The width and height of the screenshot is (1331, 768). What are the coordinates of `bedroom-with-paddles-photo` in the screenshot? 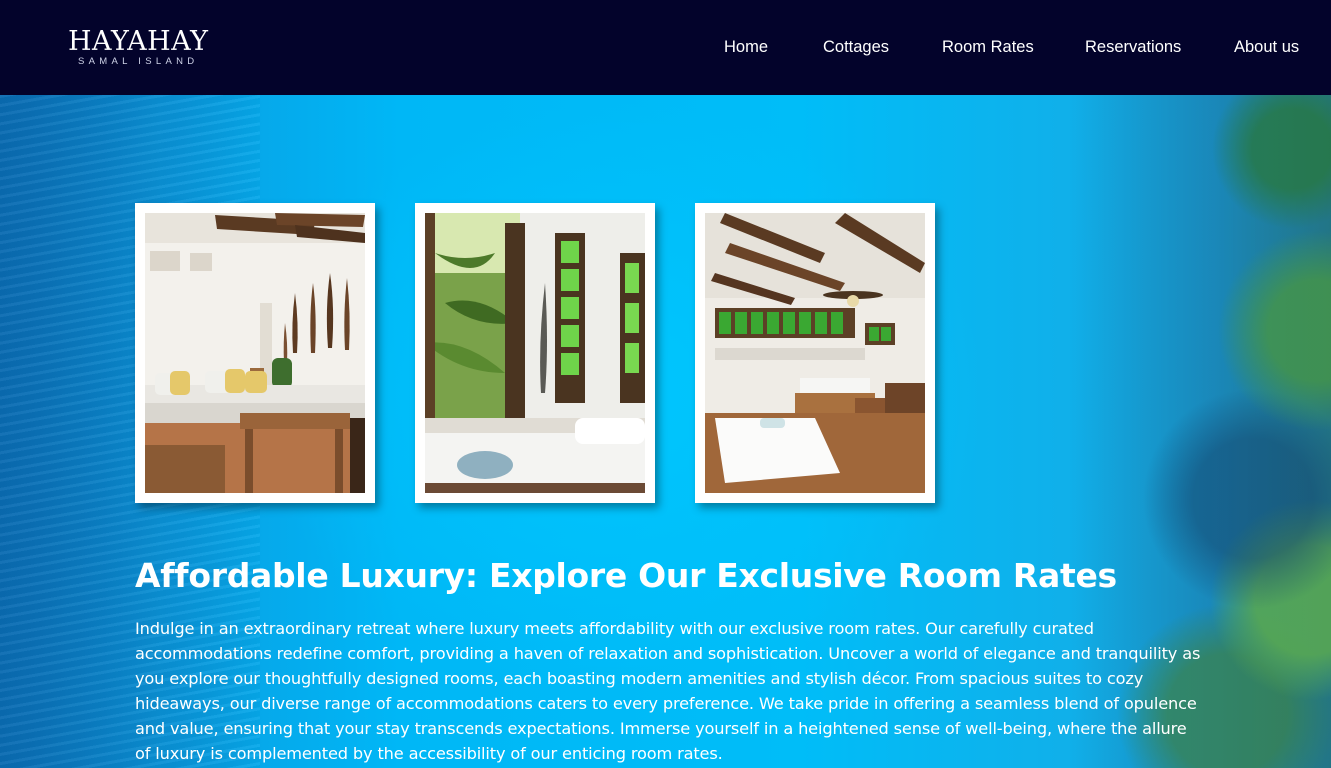 It's located at (255, 353).